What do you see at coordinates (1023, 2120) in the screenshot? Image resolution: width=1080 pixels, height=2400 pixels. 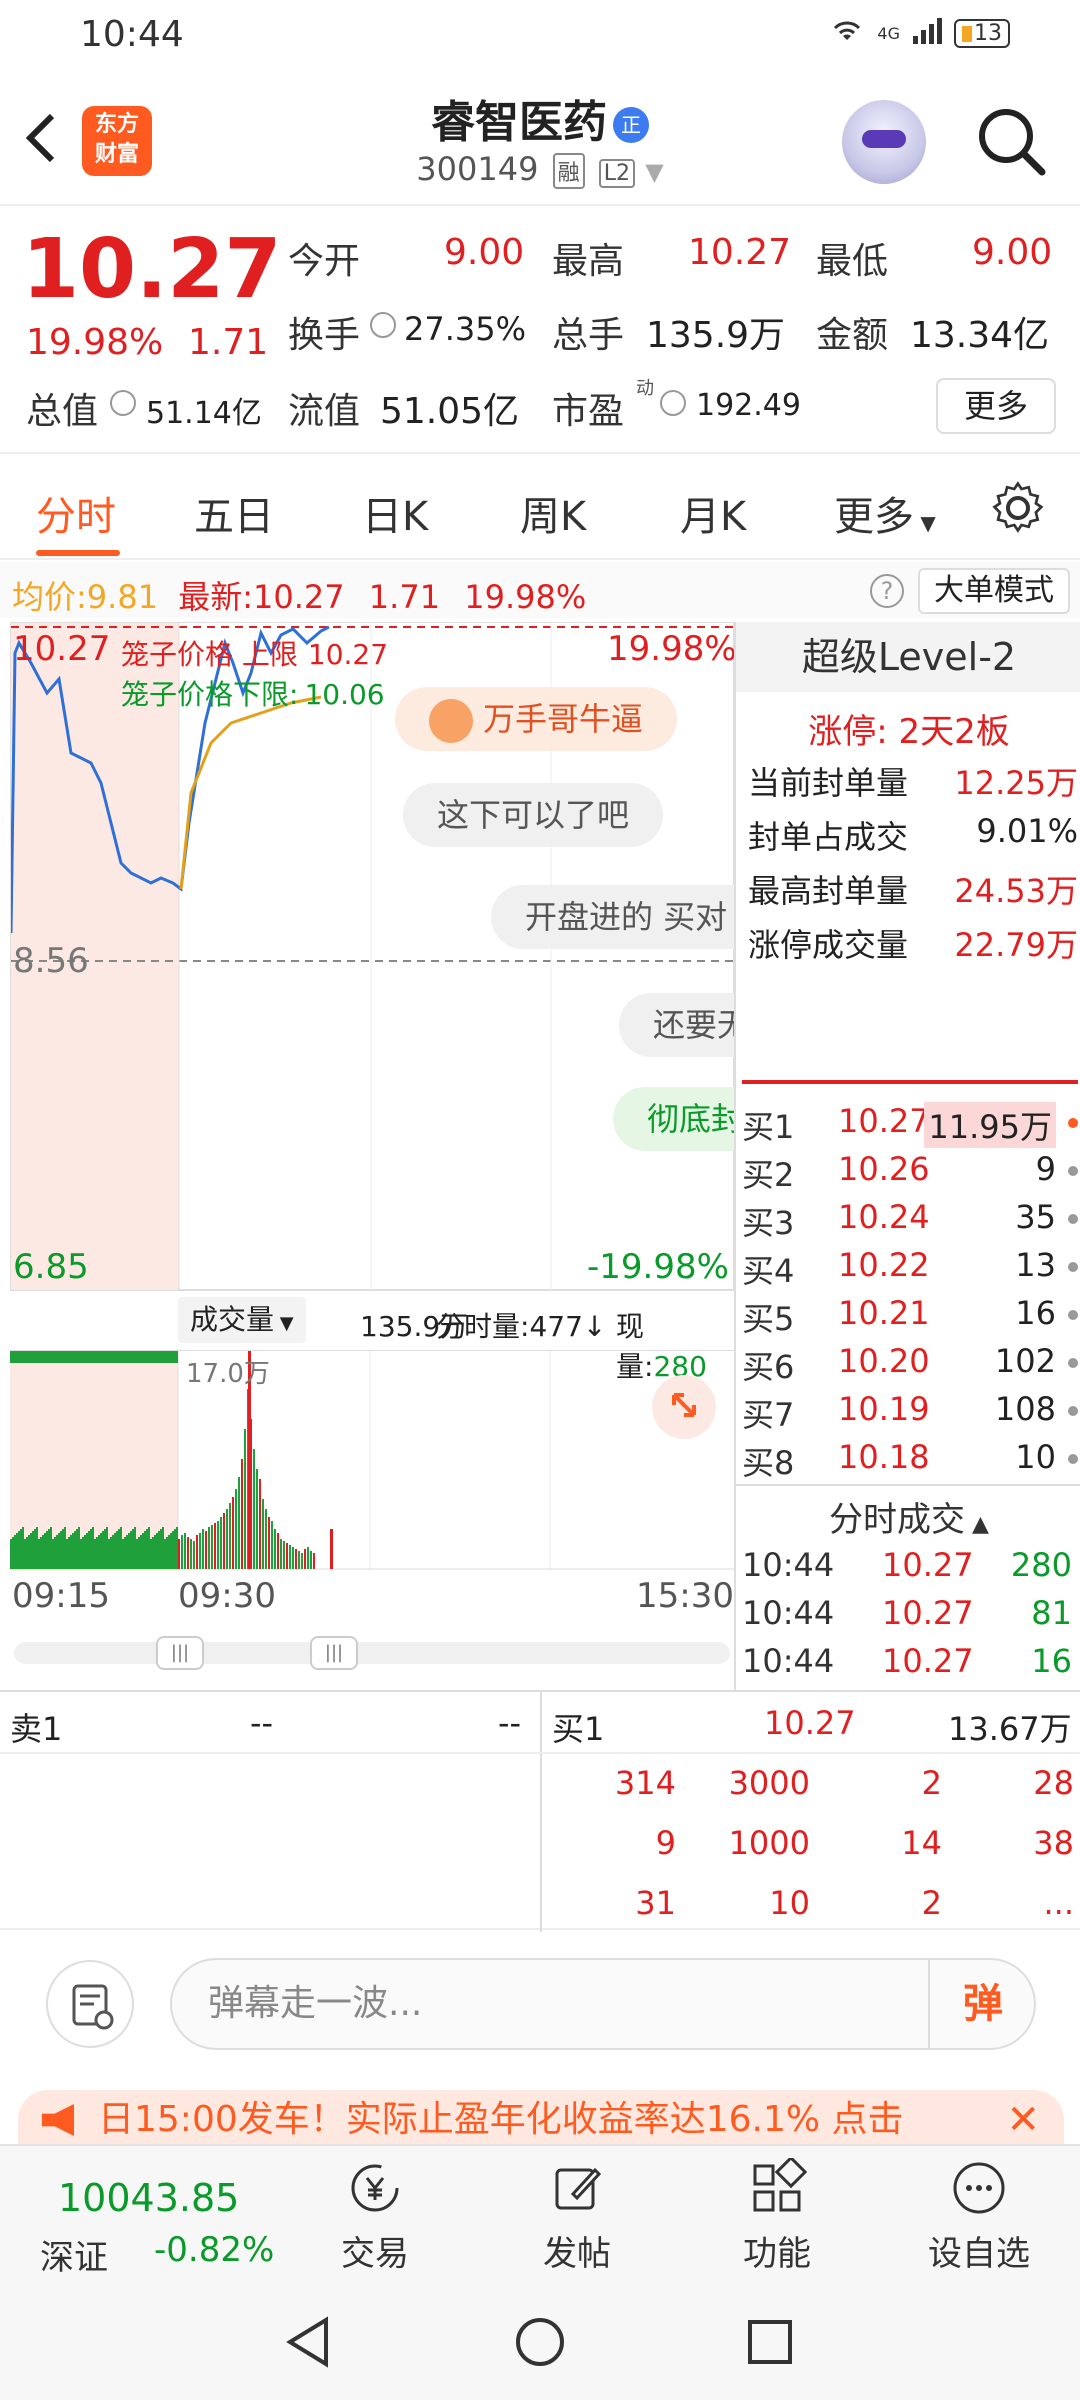 I see `close-icon: ✕` at bounding box center [1023, 2120].